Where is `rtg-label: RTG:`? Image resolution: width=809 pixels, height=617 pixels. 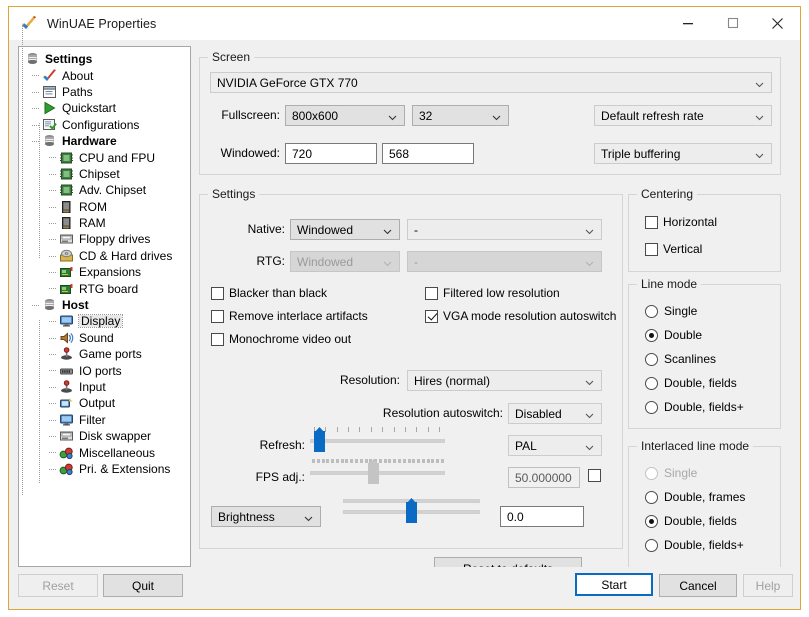
rtg-label: RTG: is located at coordinates (270, 261).